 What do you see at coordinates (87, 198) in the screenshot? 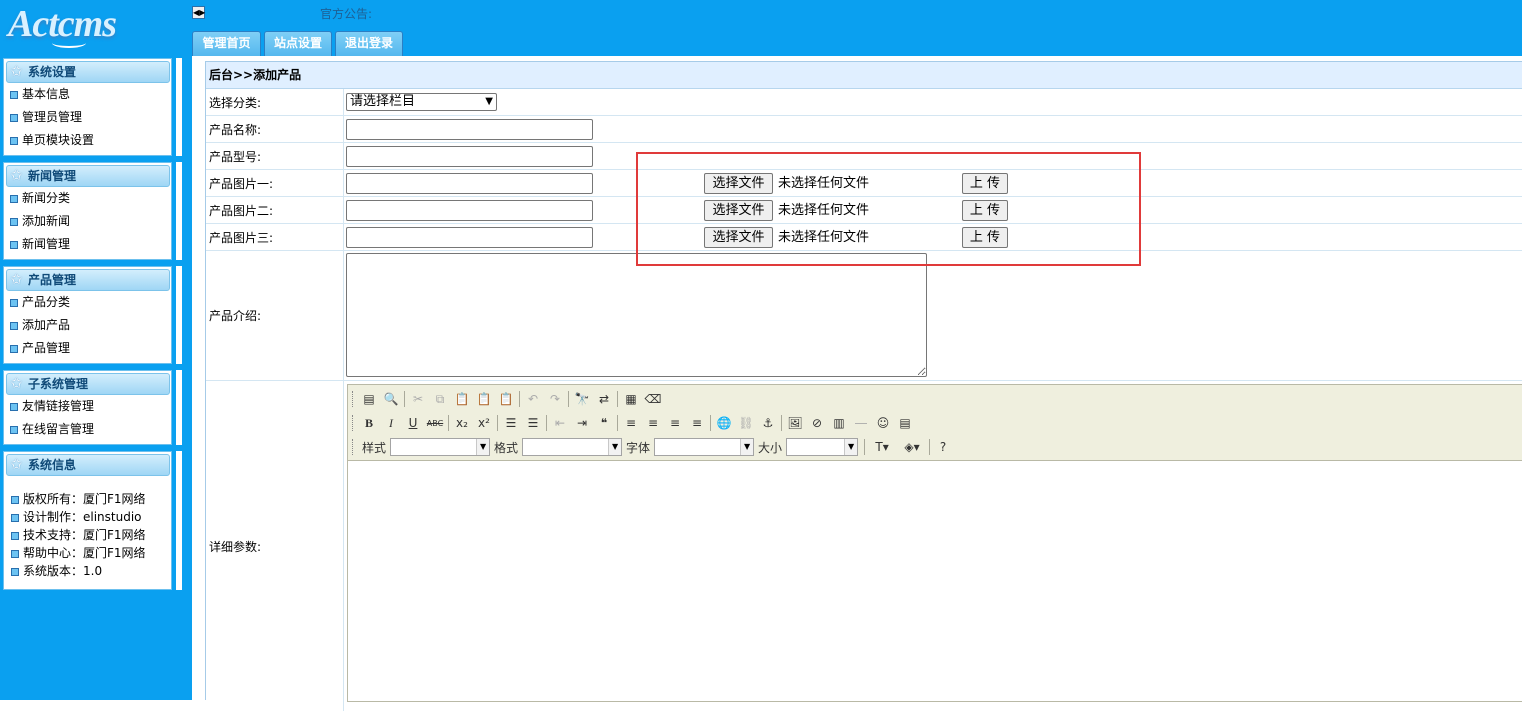
I see `sidebar-item-news-category: 新闻分类` at bounding box center [87, 198].